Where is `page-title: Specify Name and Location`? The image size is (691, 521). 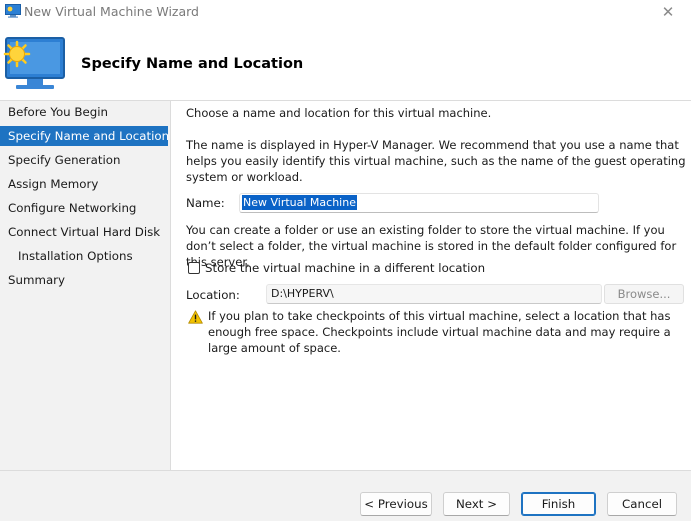
page-title: Specify Name and Location is located at coordinates (192, 64).